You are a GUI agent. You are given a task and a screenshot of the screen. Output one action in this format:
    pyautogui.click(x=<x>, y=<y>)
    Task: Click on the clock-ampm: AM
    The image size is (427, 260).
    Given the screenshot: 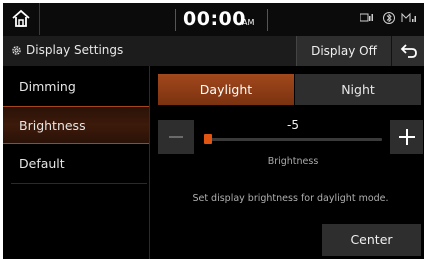 What is the action you would take?
    pyautogui.click(x=248, y=22)
    